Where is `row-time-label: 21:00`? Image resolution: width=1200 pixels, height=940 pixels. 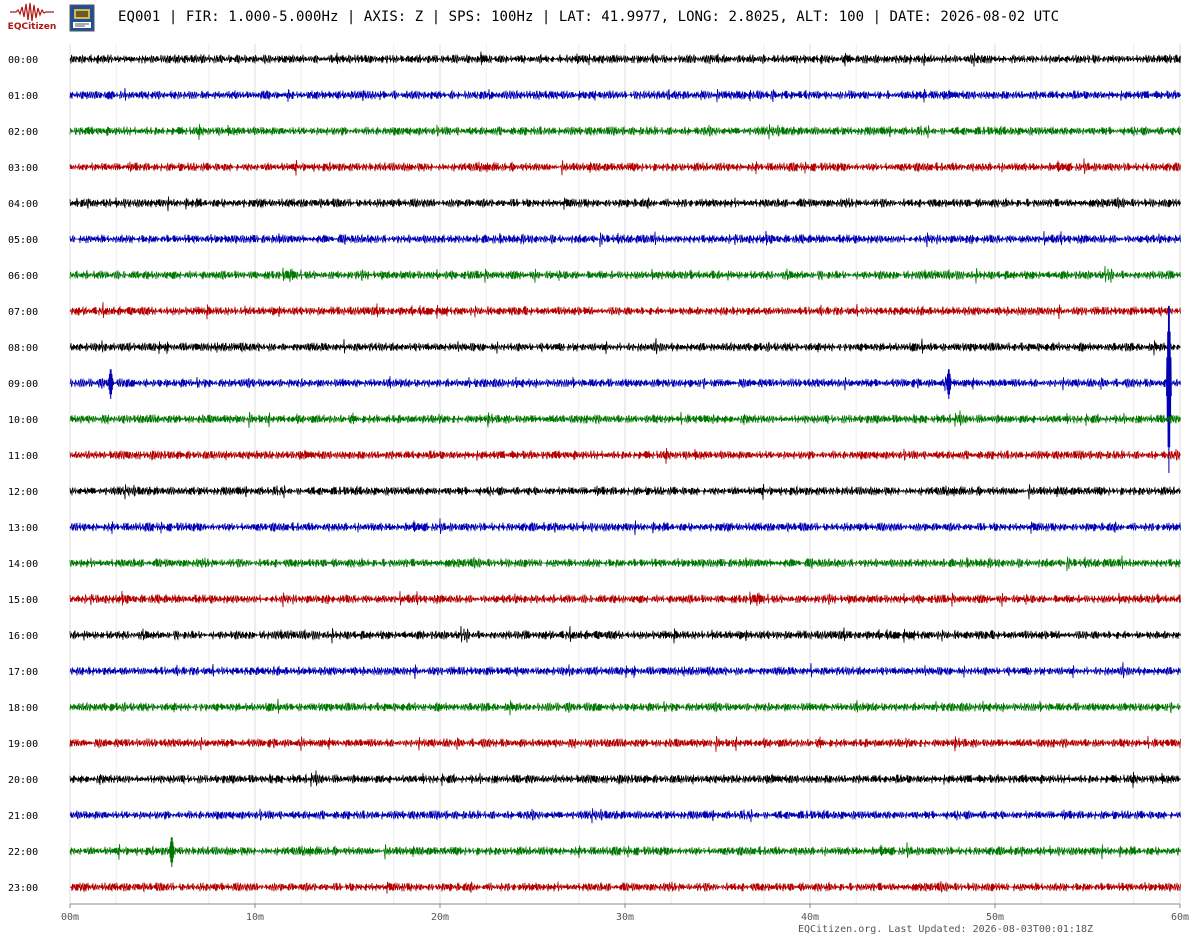 row-time-label: 21:00 is located at coordinates (23, 816).